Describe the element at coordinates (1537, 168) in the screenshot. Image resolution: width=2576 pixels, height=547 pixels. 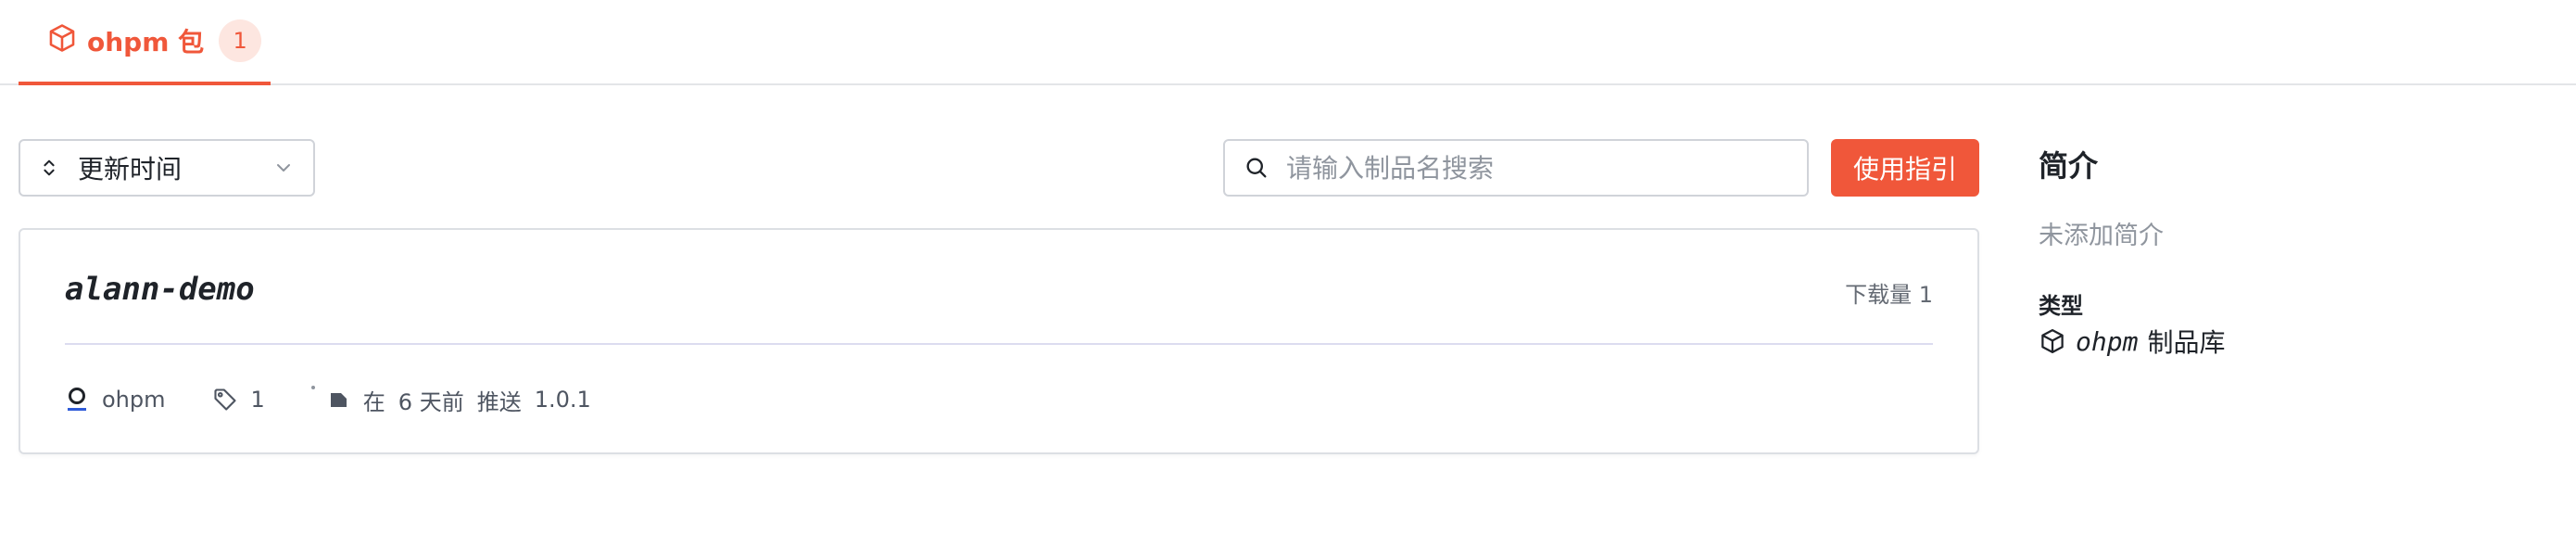
I see `search-input` at that location.